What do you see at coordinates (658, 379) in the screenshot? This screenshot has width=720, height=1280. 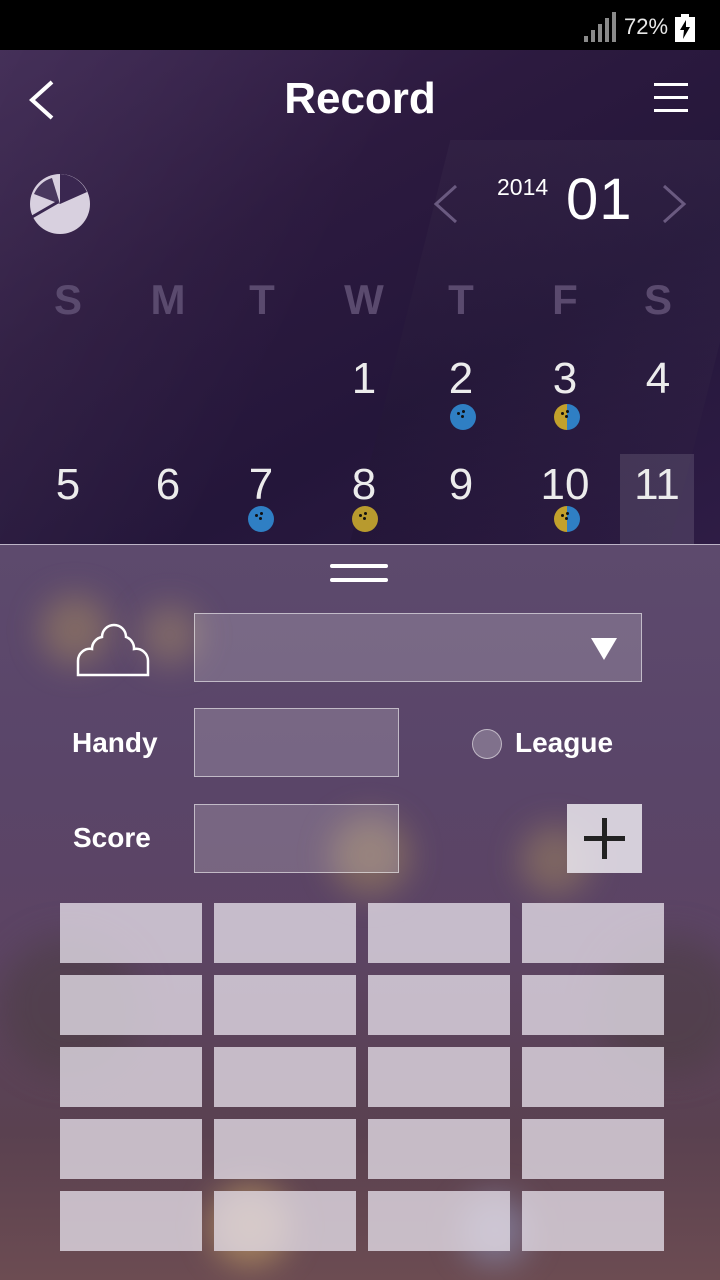 I see `calendar-day: 4` at bounding box center [658, 379].